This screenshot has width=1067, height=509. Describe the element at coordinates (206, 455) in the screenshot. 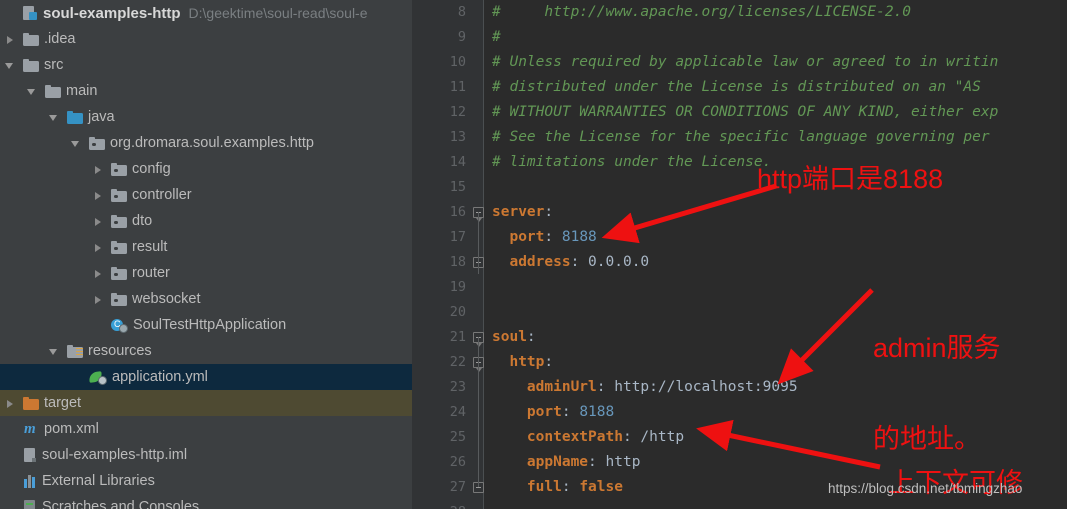

I see `tree-item-soul-examples-http-iml: soul-examples-http.iml` at that location.